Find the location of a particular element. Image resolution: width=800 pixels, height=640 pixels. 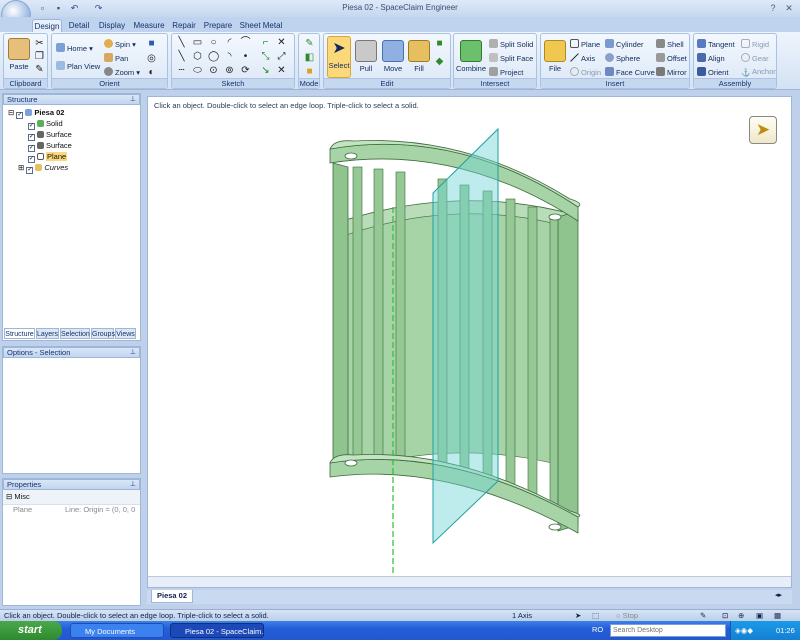

surface-2-checkbox: ✓ is located at coordinates (31, 148).